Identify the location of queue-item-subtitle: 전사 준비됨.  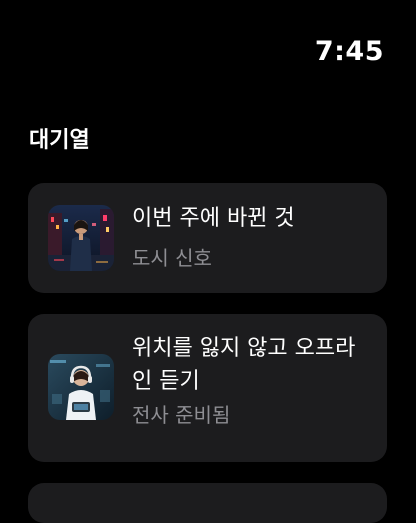
(181, 415).